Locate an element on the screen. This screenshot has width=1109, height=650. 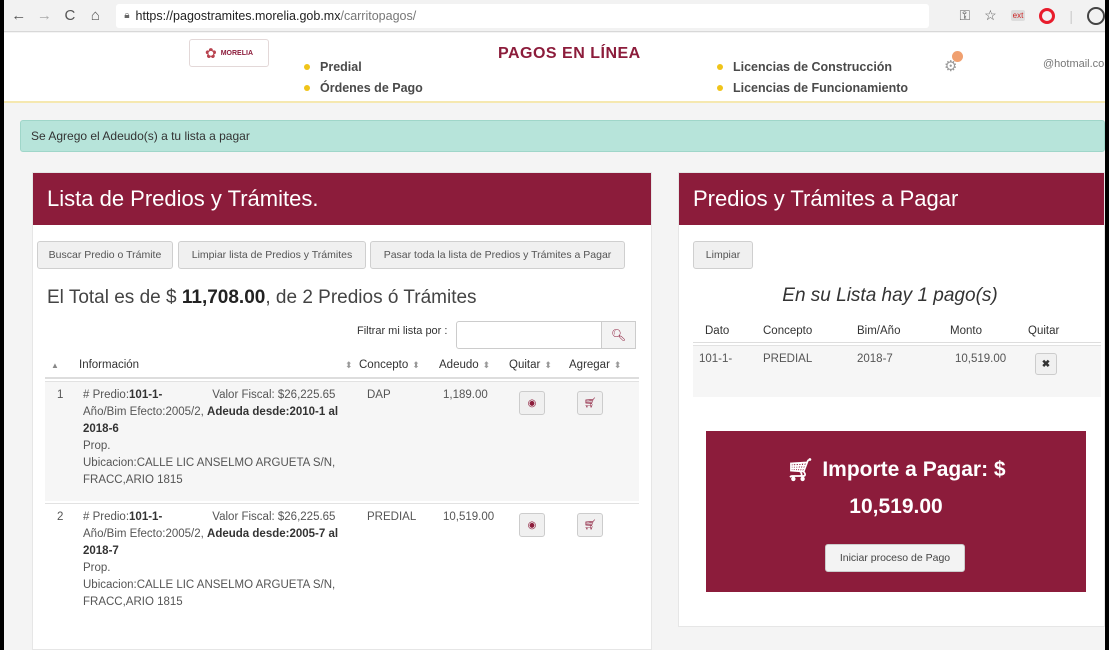
opera-icon is located at coordinates (1047, 15).